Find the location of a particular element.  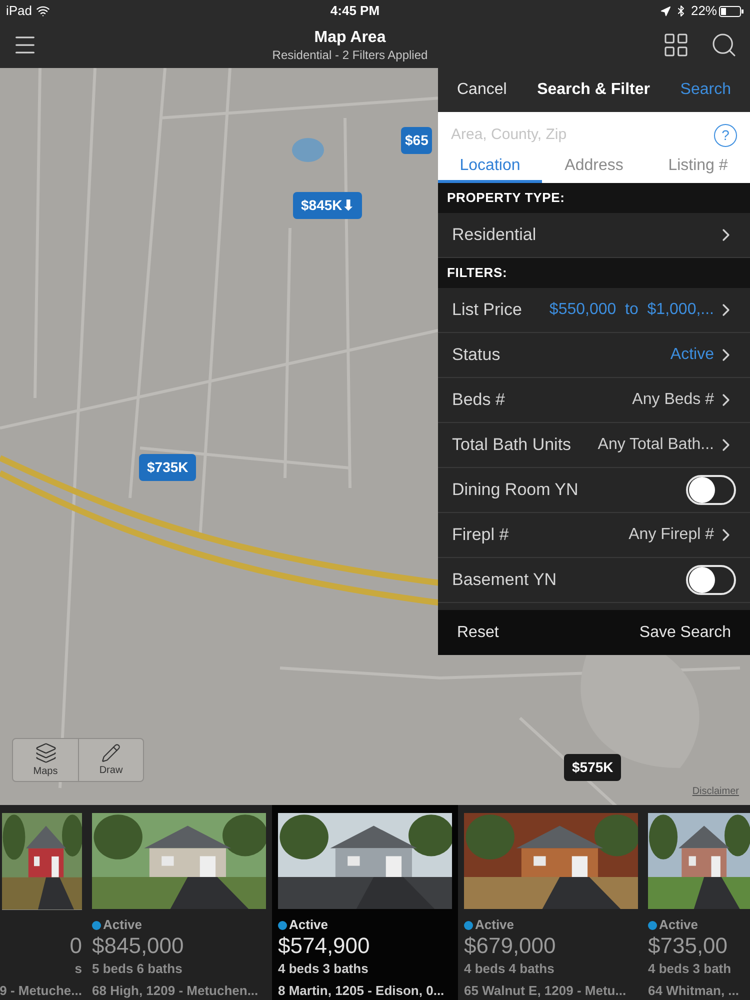

map-tool-button: Draw is located at coordinates (110, 760).